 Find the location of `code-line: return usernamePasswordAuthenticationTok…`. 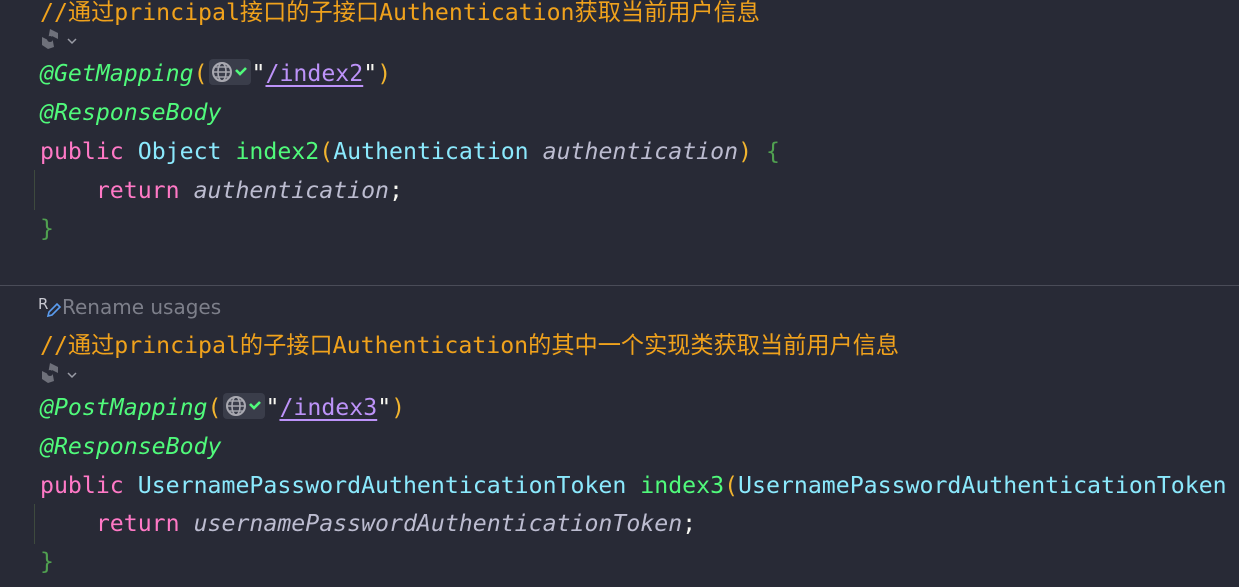

code-line: return usernamePasswordAuthenticationTok… is located at coordinates (368, 523).